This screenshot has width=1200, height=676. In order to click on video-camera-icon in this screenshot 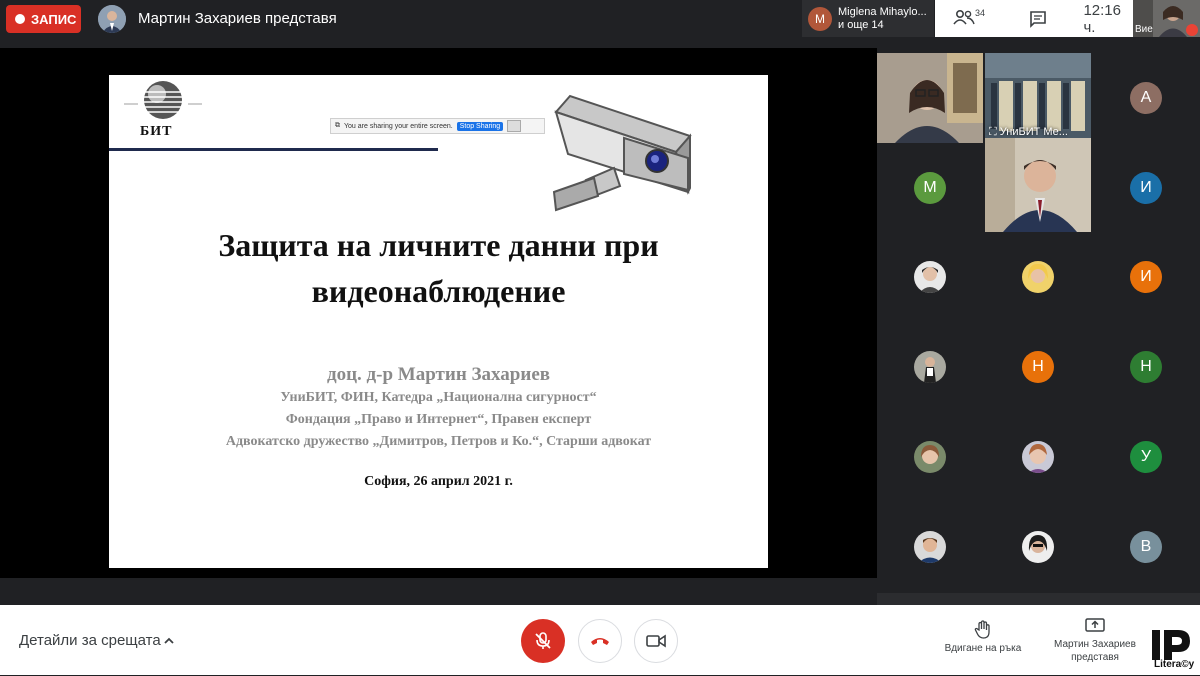, I will do `click(656, 641)`.